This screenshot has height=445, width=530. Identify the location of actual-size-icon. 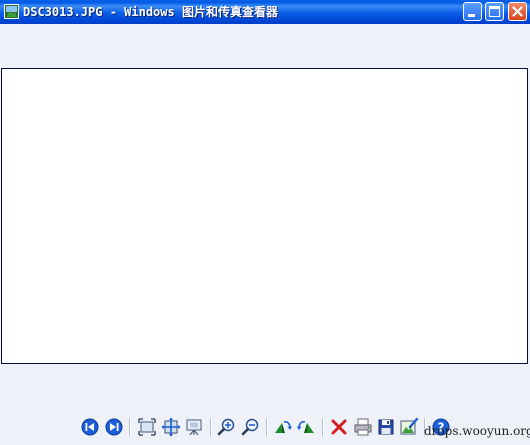
(171, 427).